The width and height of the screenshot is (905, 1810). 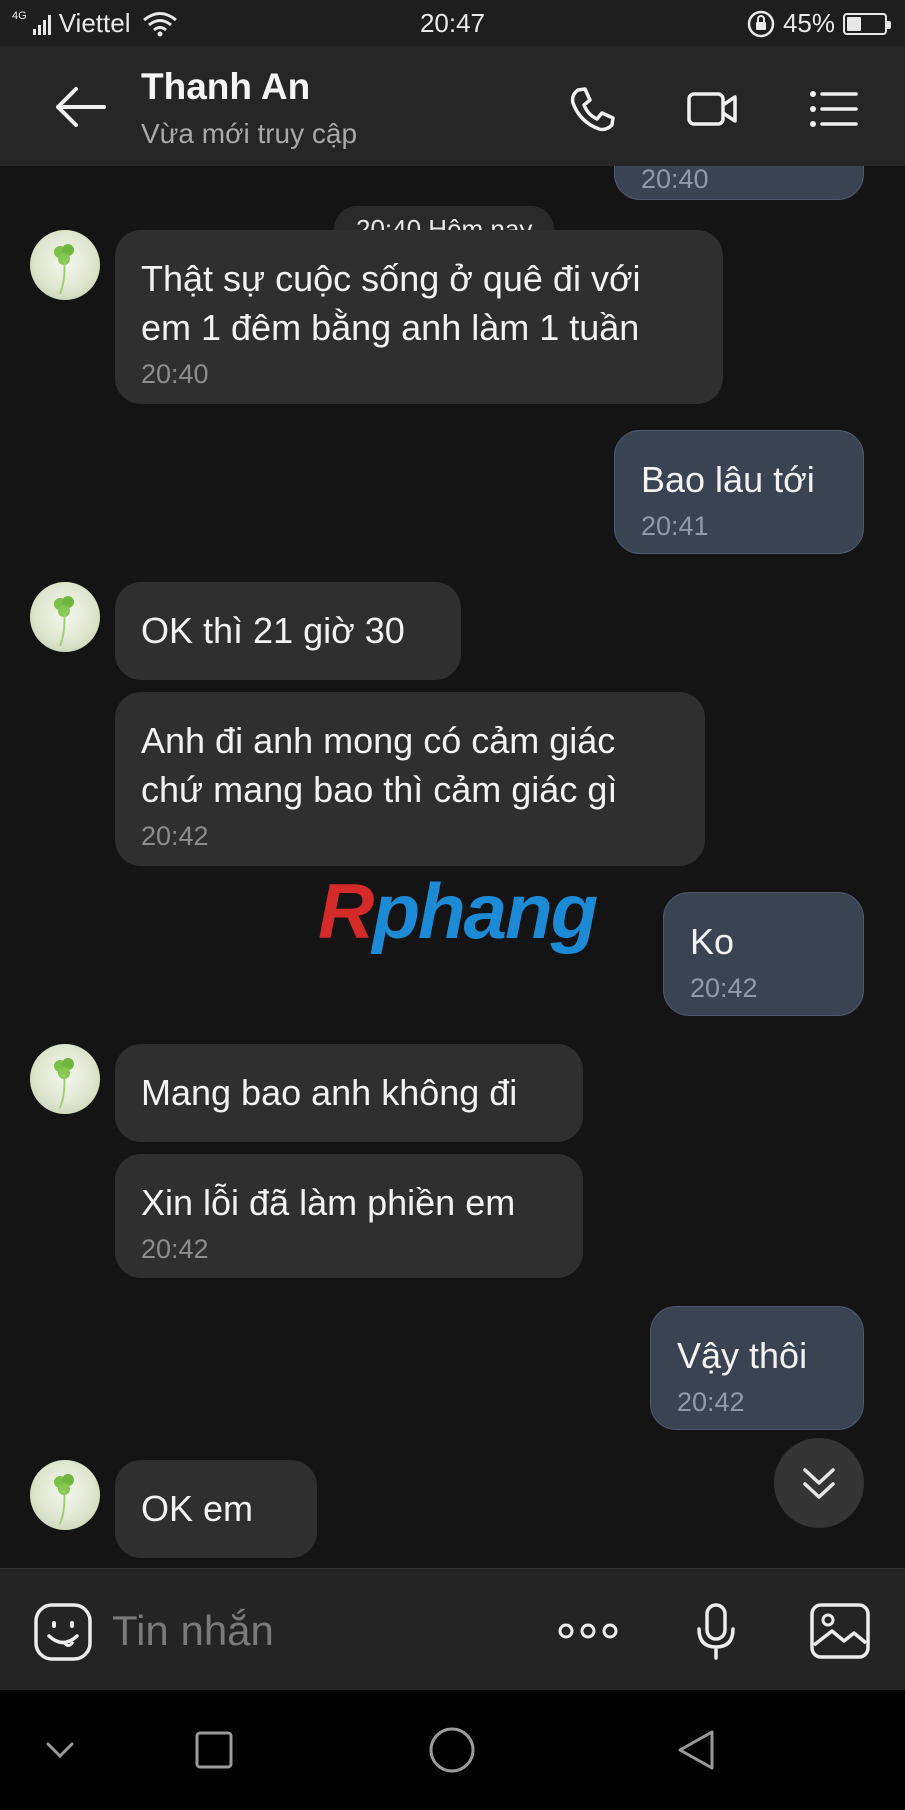 I want to click on more-dots-icon, so click(x=588, y=1631).